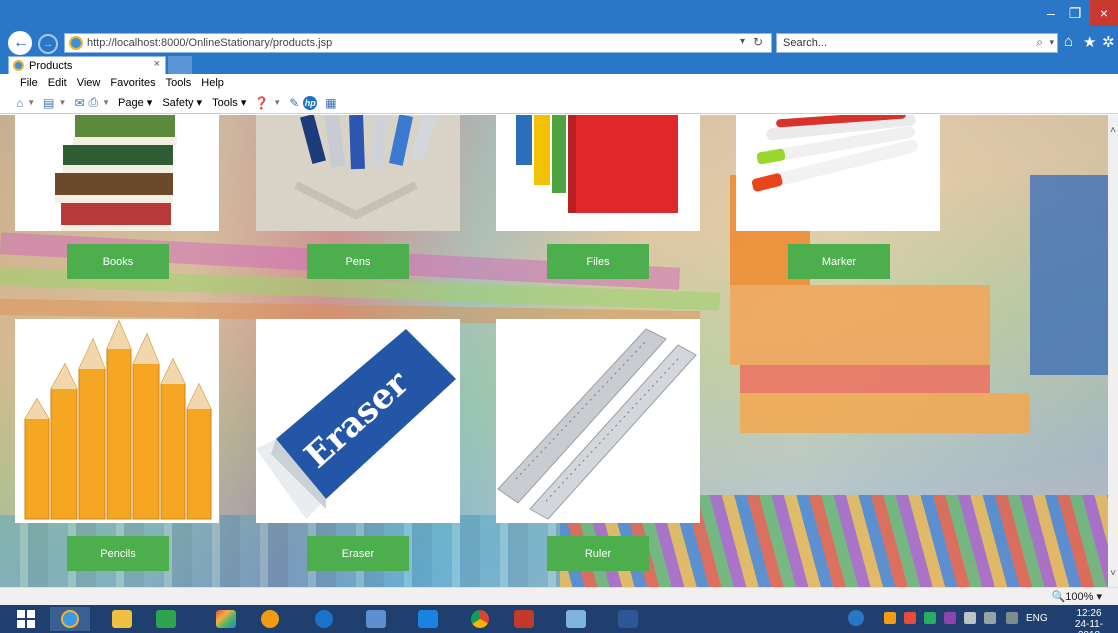 The image size is (1118, 633). What do you see at coordinates (324, 619) in the screenshot?
I see `taskbar-hp` at bounding box center [324, 619].